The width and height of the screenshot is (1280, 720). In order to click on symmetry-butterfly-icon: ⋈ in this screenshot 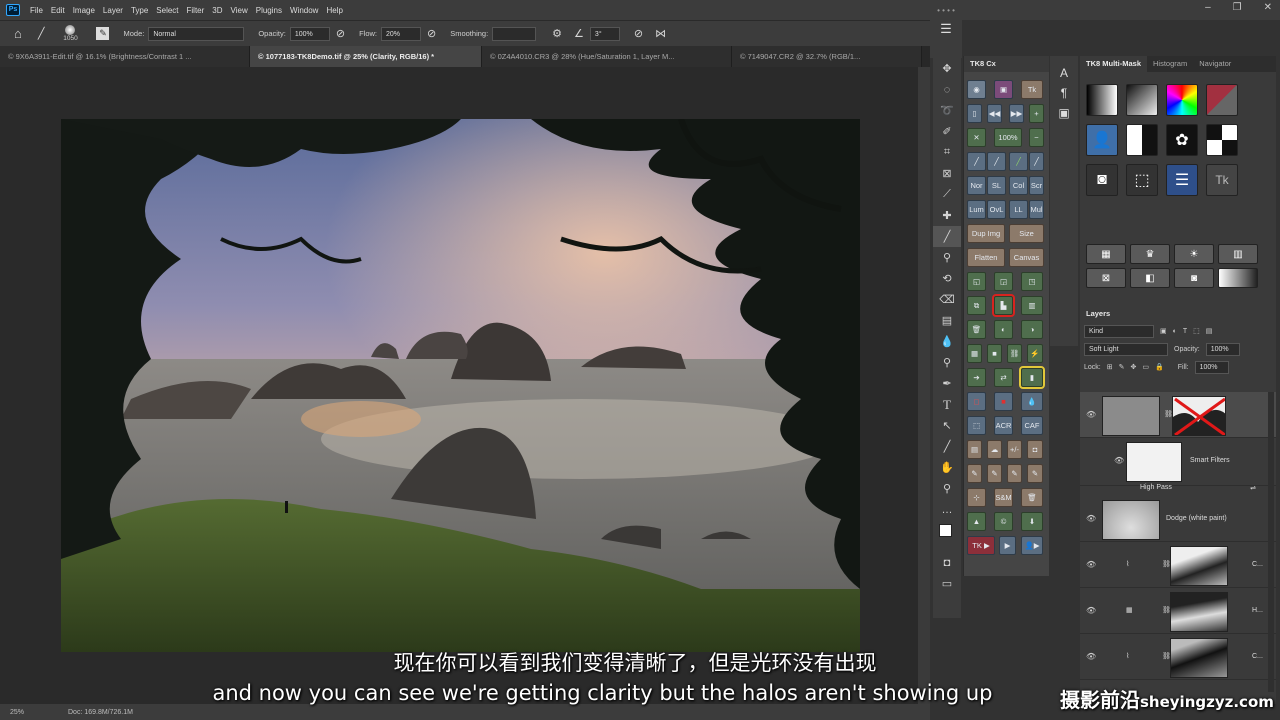, I will do `click(660, 34)`.